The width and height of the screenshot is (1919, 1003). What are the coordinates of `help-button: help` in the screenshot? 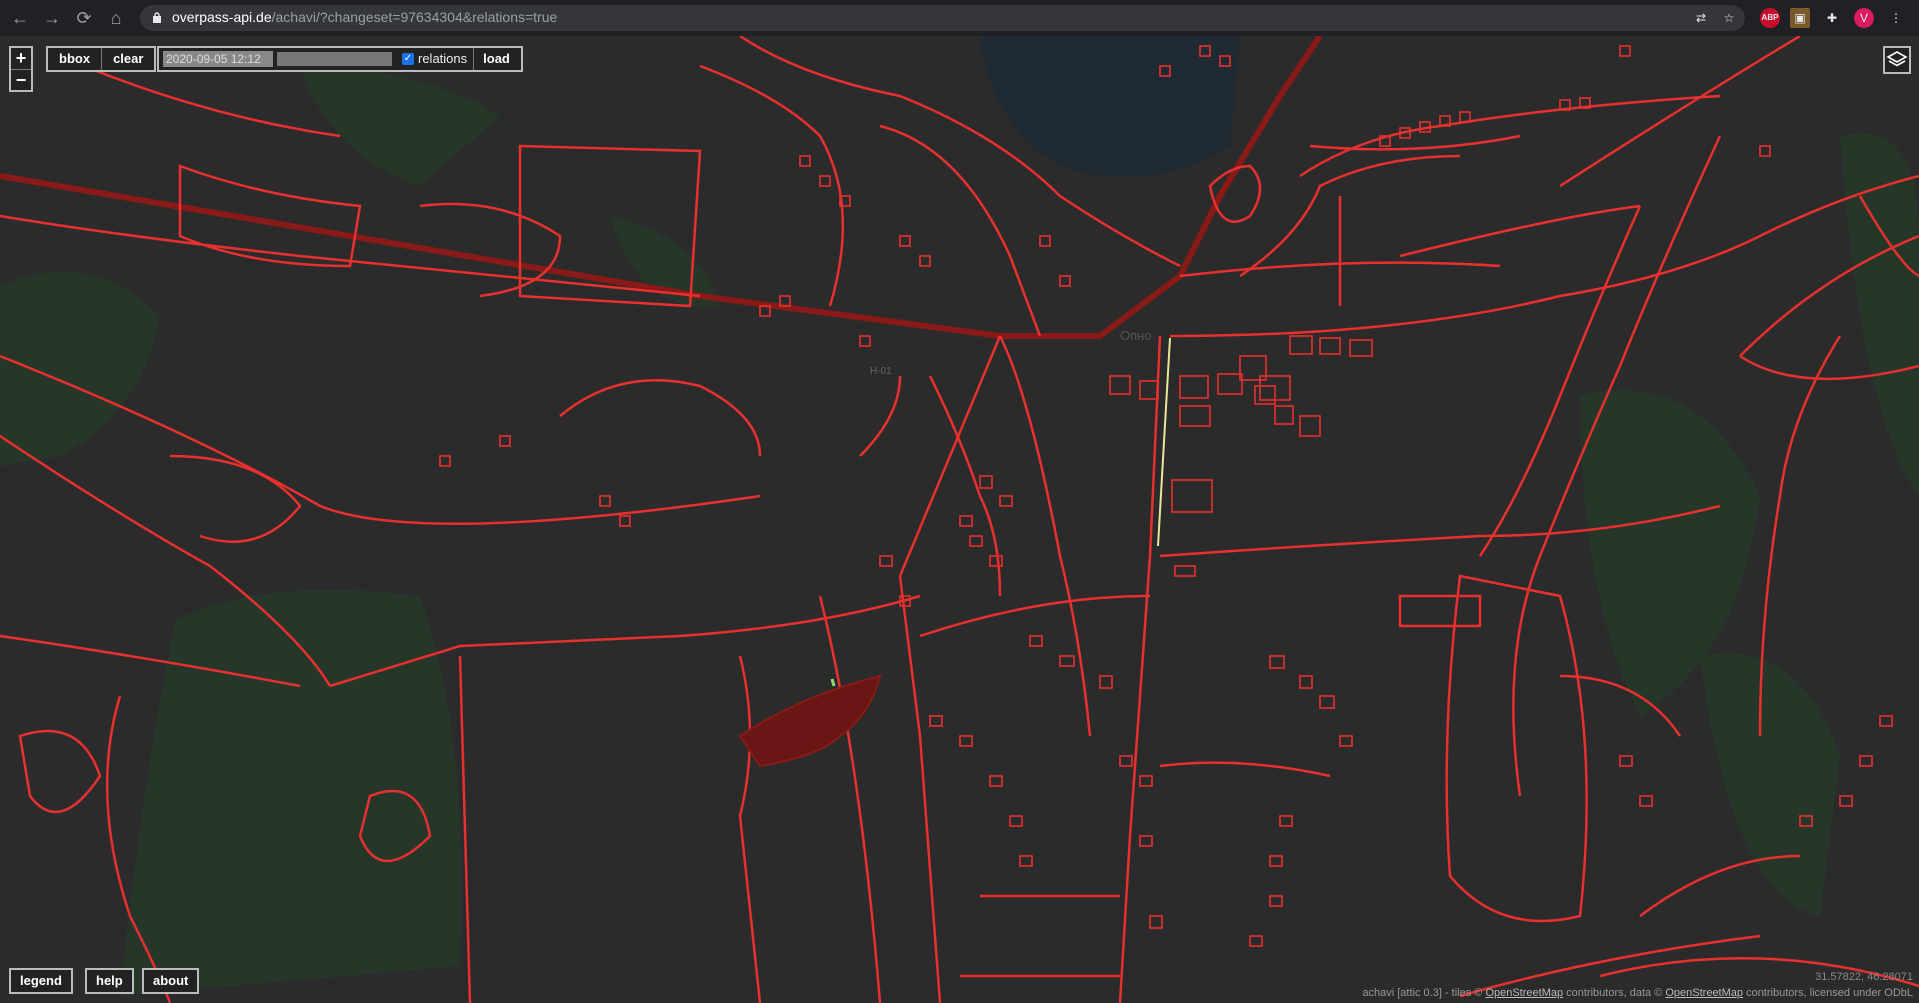 It's located at (109, 981).